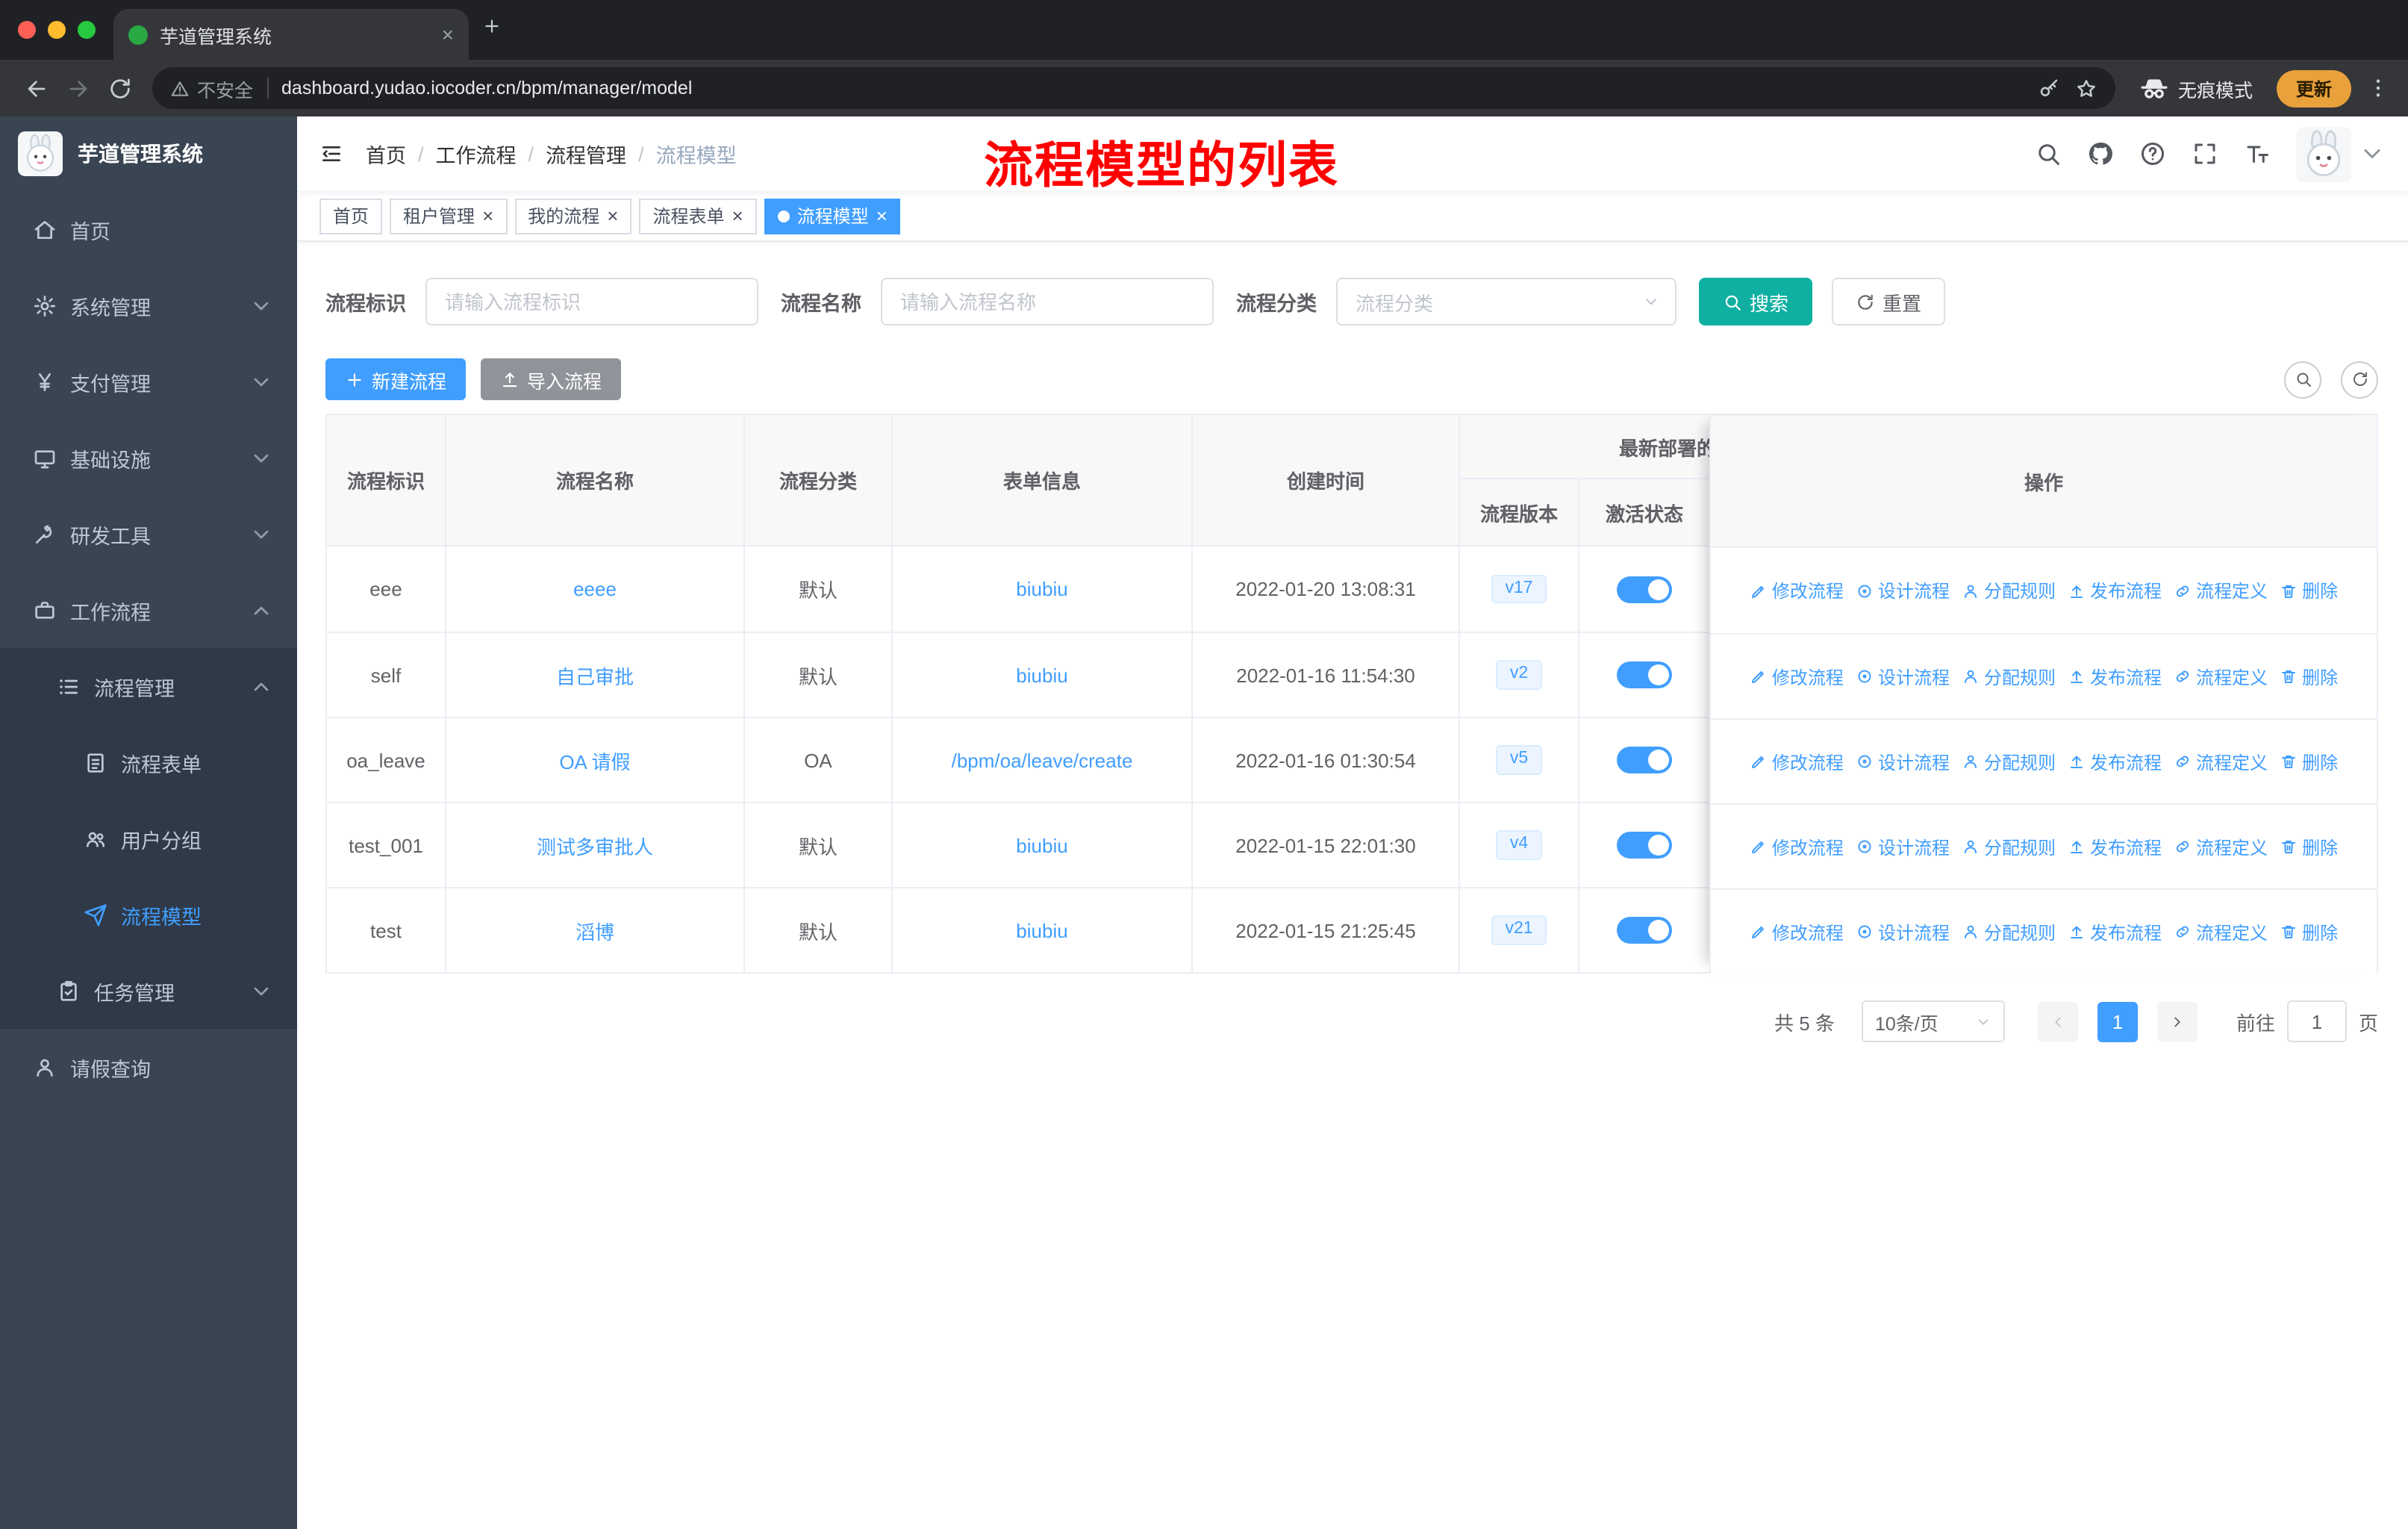 Image resolution: width=2408 pixels, height=1529 pixels. What do you see at coordinates (2152, 153) in the screenshot?
I see `help-icon` at bounding box center [2152, 153].